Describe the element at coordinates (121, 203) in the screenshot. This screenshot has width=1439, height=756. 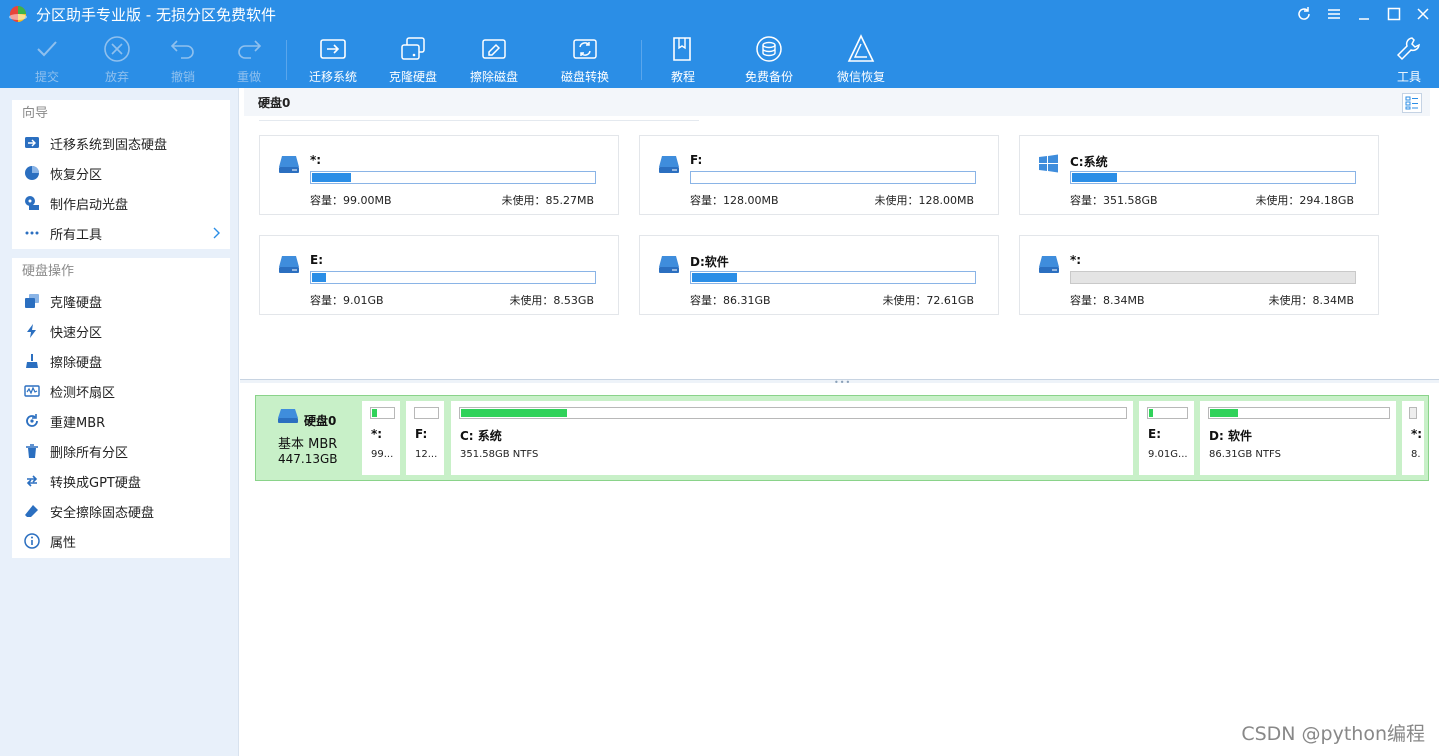
I see `sidebar-item-boot-disc: 制作启动光盘` at that location.